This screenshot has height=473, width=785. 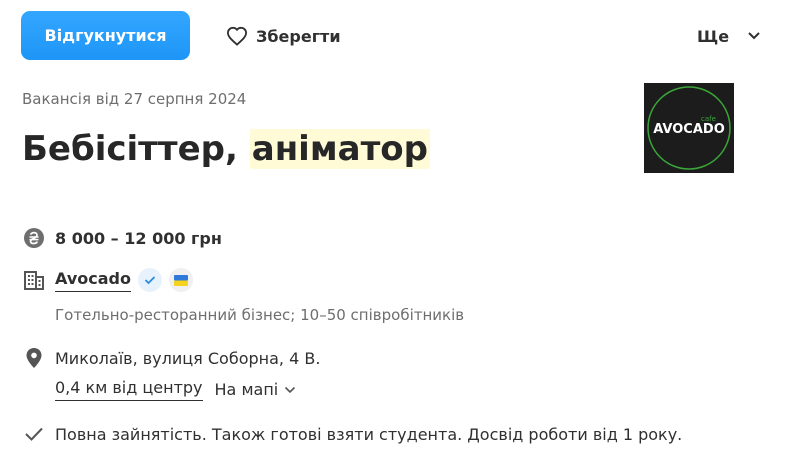 I want to click on address-row: Миколаїв, вулиця Соборна, 4 В., so click(x=171, y=358).